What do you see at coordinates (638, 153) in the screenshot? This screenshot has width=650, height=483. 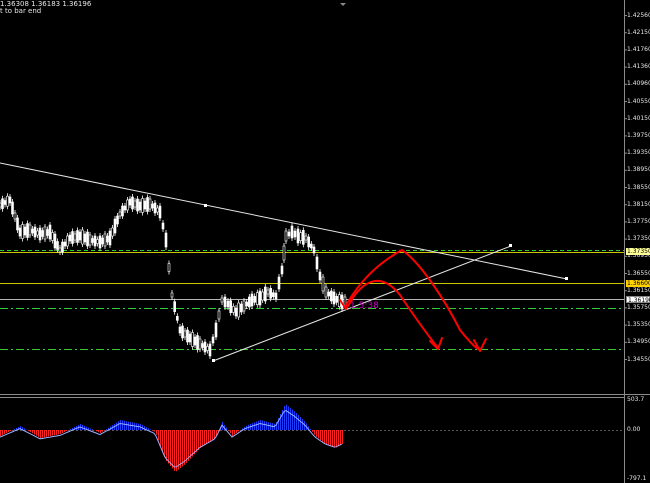 I see `price-axis-label: 1.39350` at bounding box center [638, 153].